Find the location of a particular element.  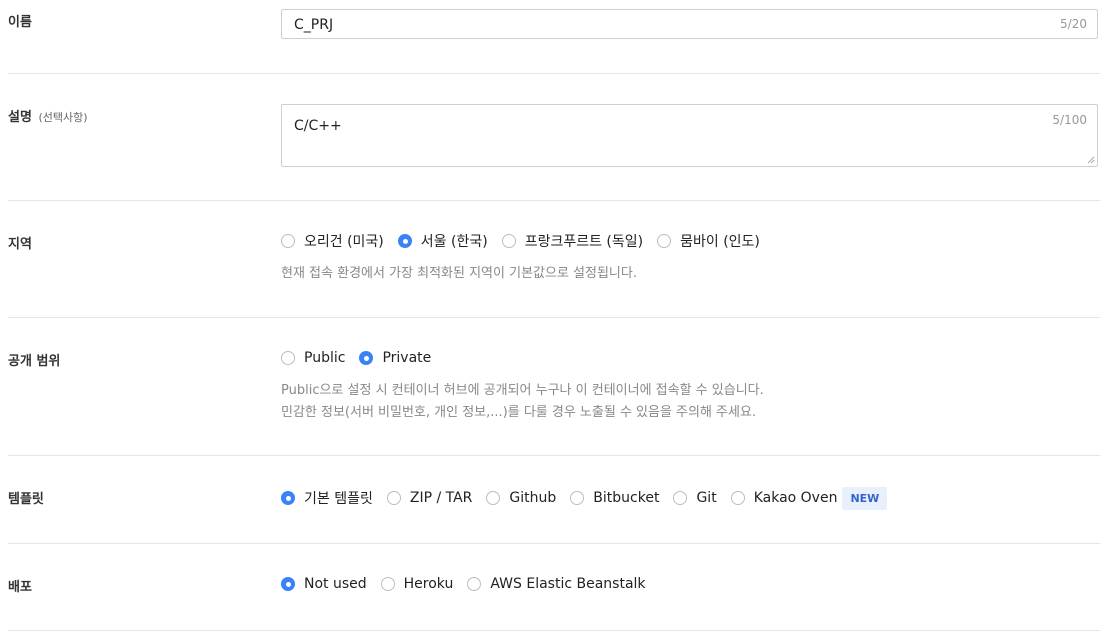

deploy-option-not-used: Not used is located at coordinates (324, 584).